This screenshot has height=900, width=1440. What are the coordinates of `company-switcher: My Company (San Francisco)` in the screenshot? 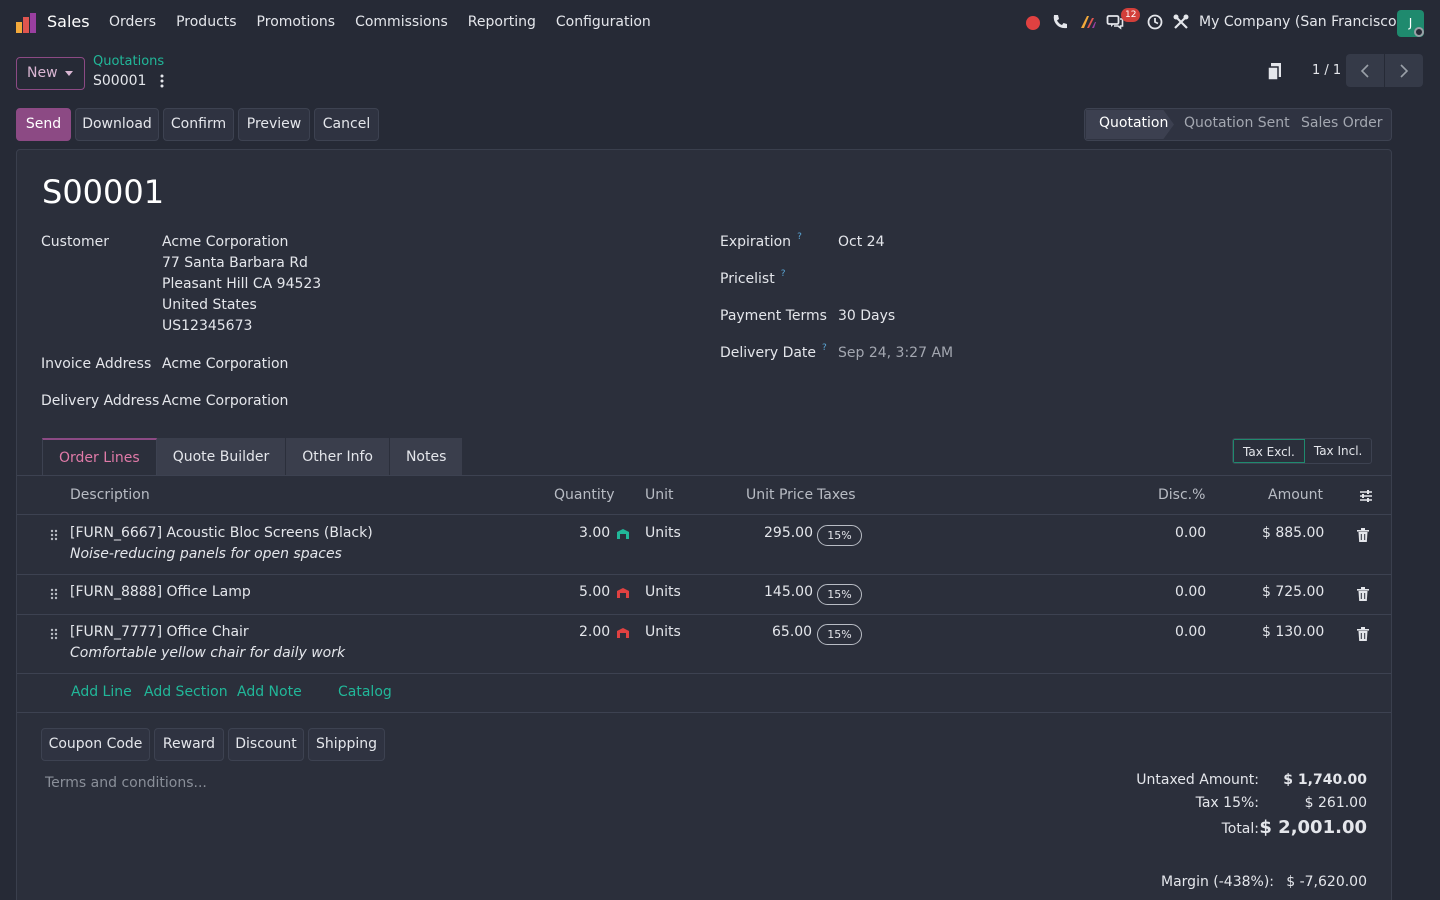 It's located at (1300, 22).